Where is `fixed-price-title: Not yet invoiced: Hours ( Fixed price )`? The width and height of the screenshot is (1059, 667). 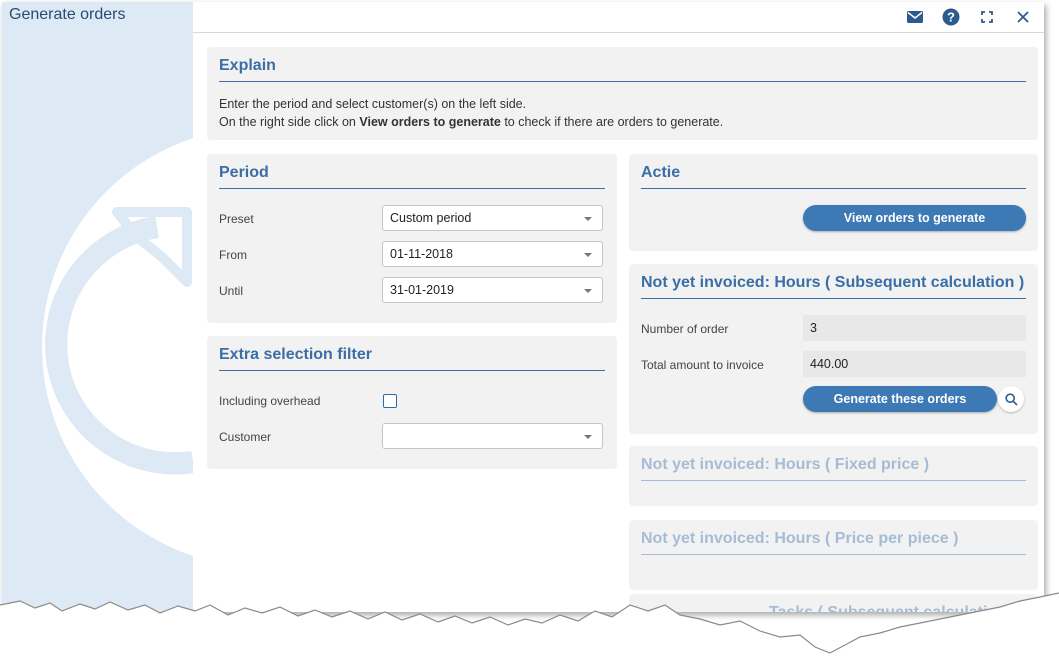 fixed-price-title: Not yet invoiced: Hours ( Fixed price ) is located at coordinates (833, 468).